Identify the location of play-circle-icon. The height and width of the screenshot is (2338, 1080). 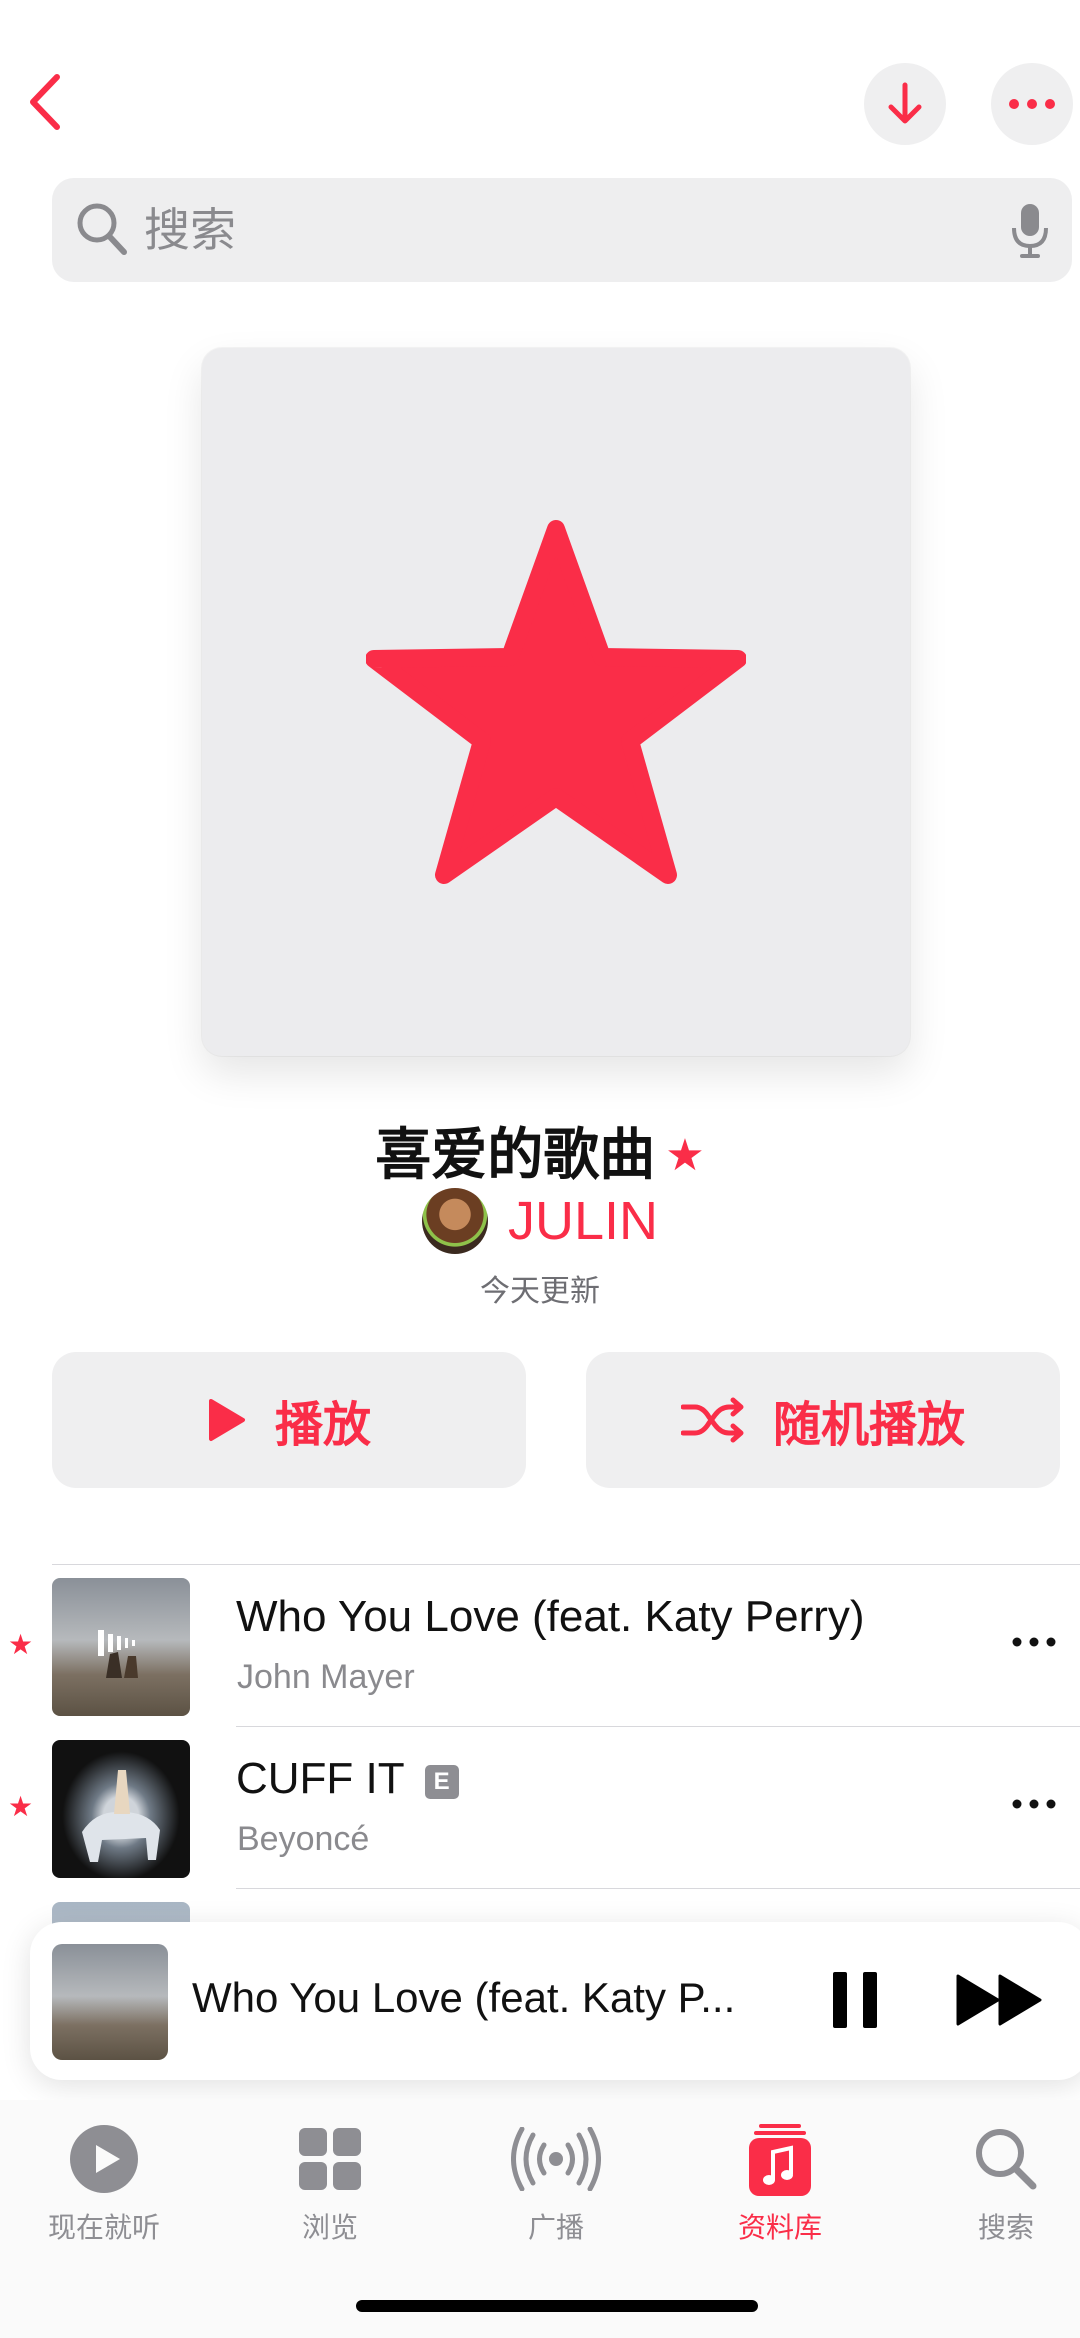
(104, 2159).